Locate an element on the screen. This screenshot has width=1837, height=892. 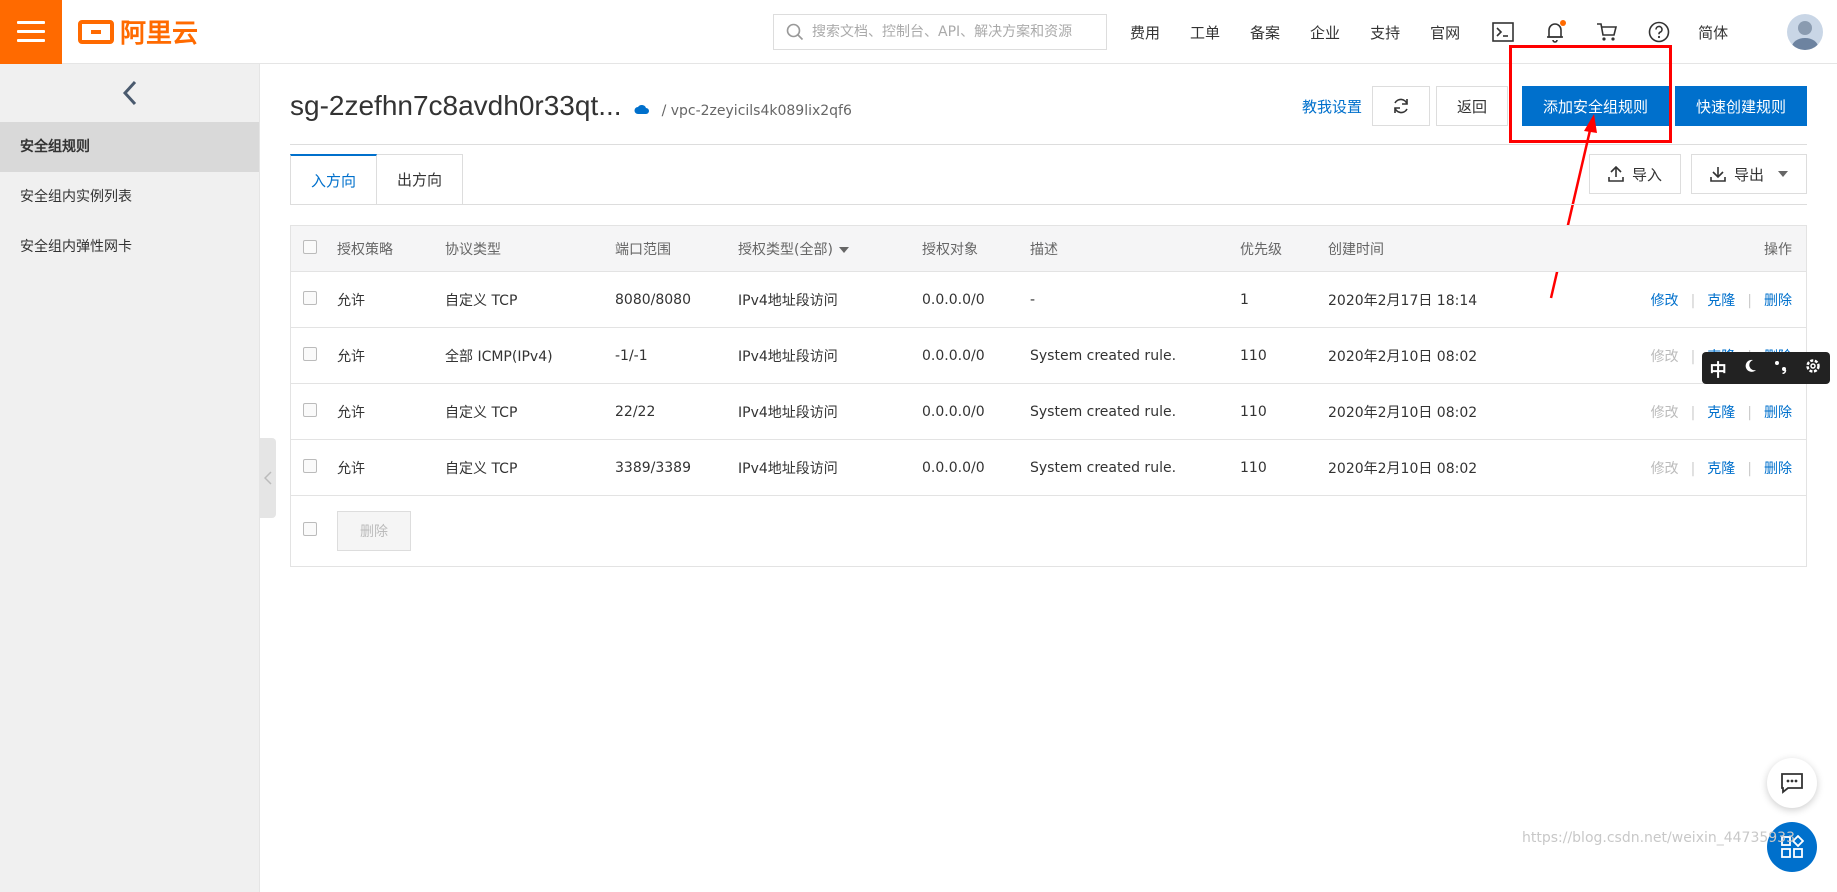
sidebar-item-enis: 安全组内弹性网卡 is located at coordinates (129, 247).